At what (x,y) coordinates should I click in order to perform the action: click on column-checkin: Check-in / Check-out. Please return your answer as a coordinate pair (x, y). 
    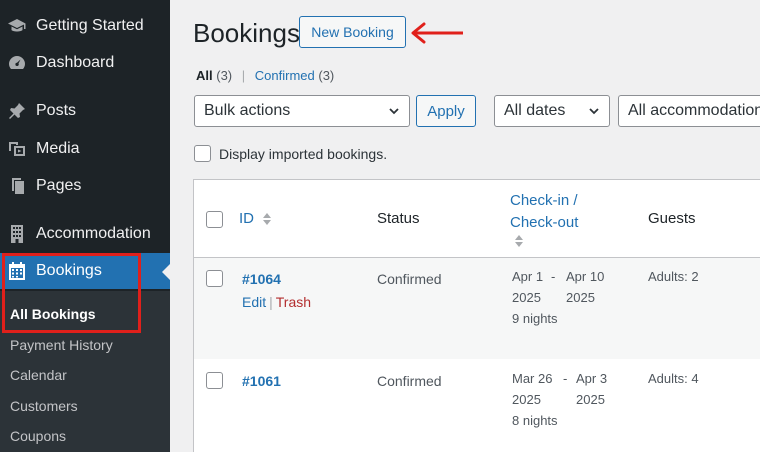
    Looking at the image, I should click on (544, 219).